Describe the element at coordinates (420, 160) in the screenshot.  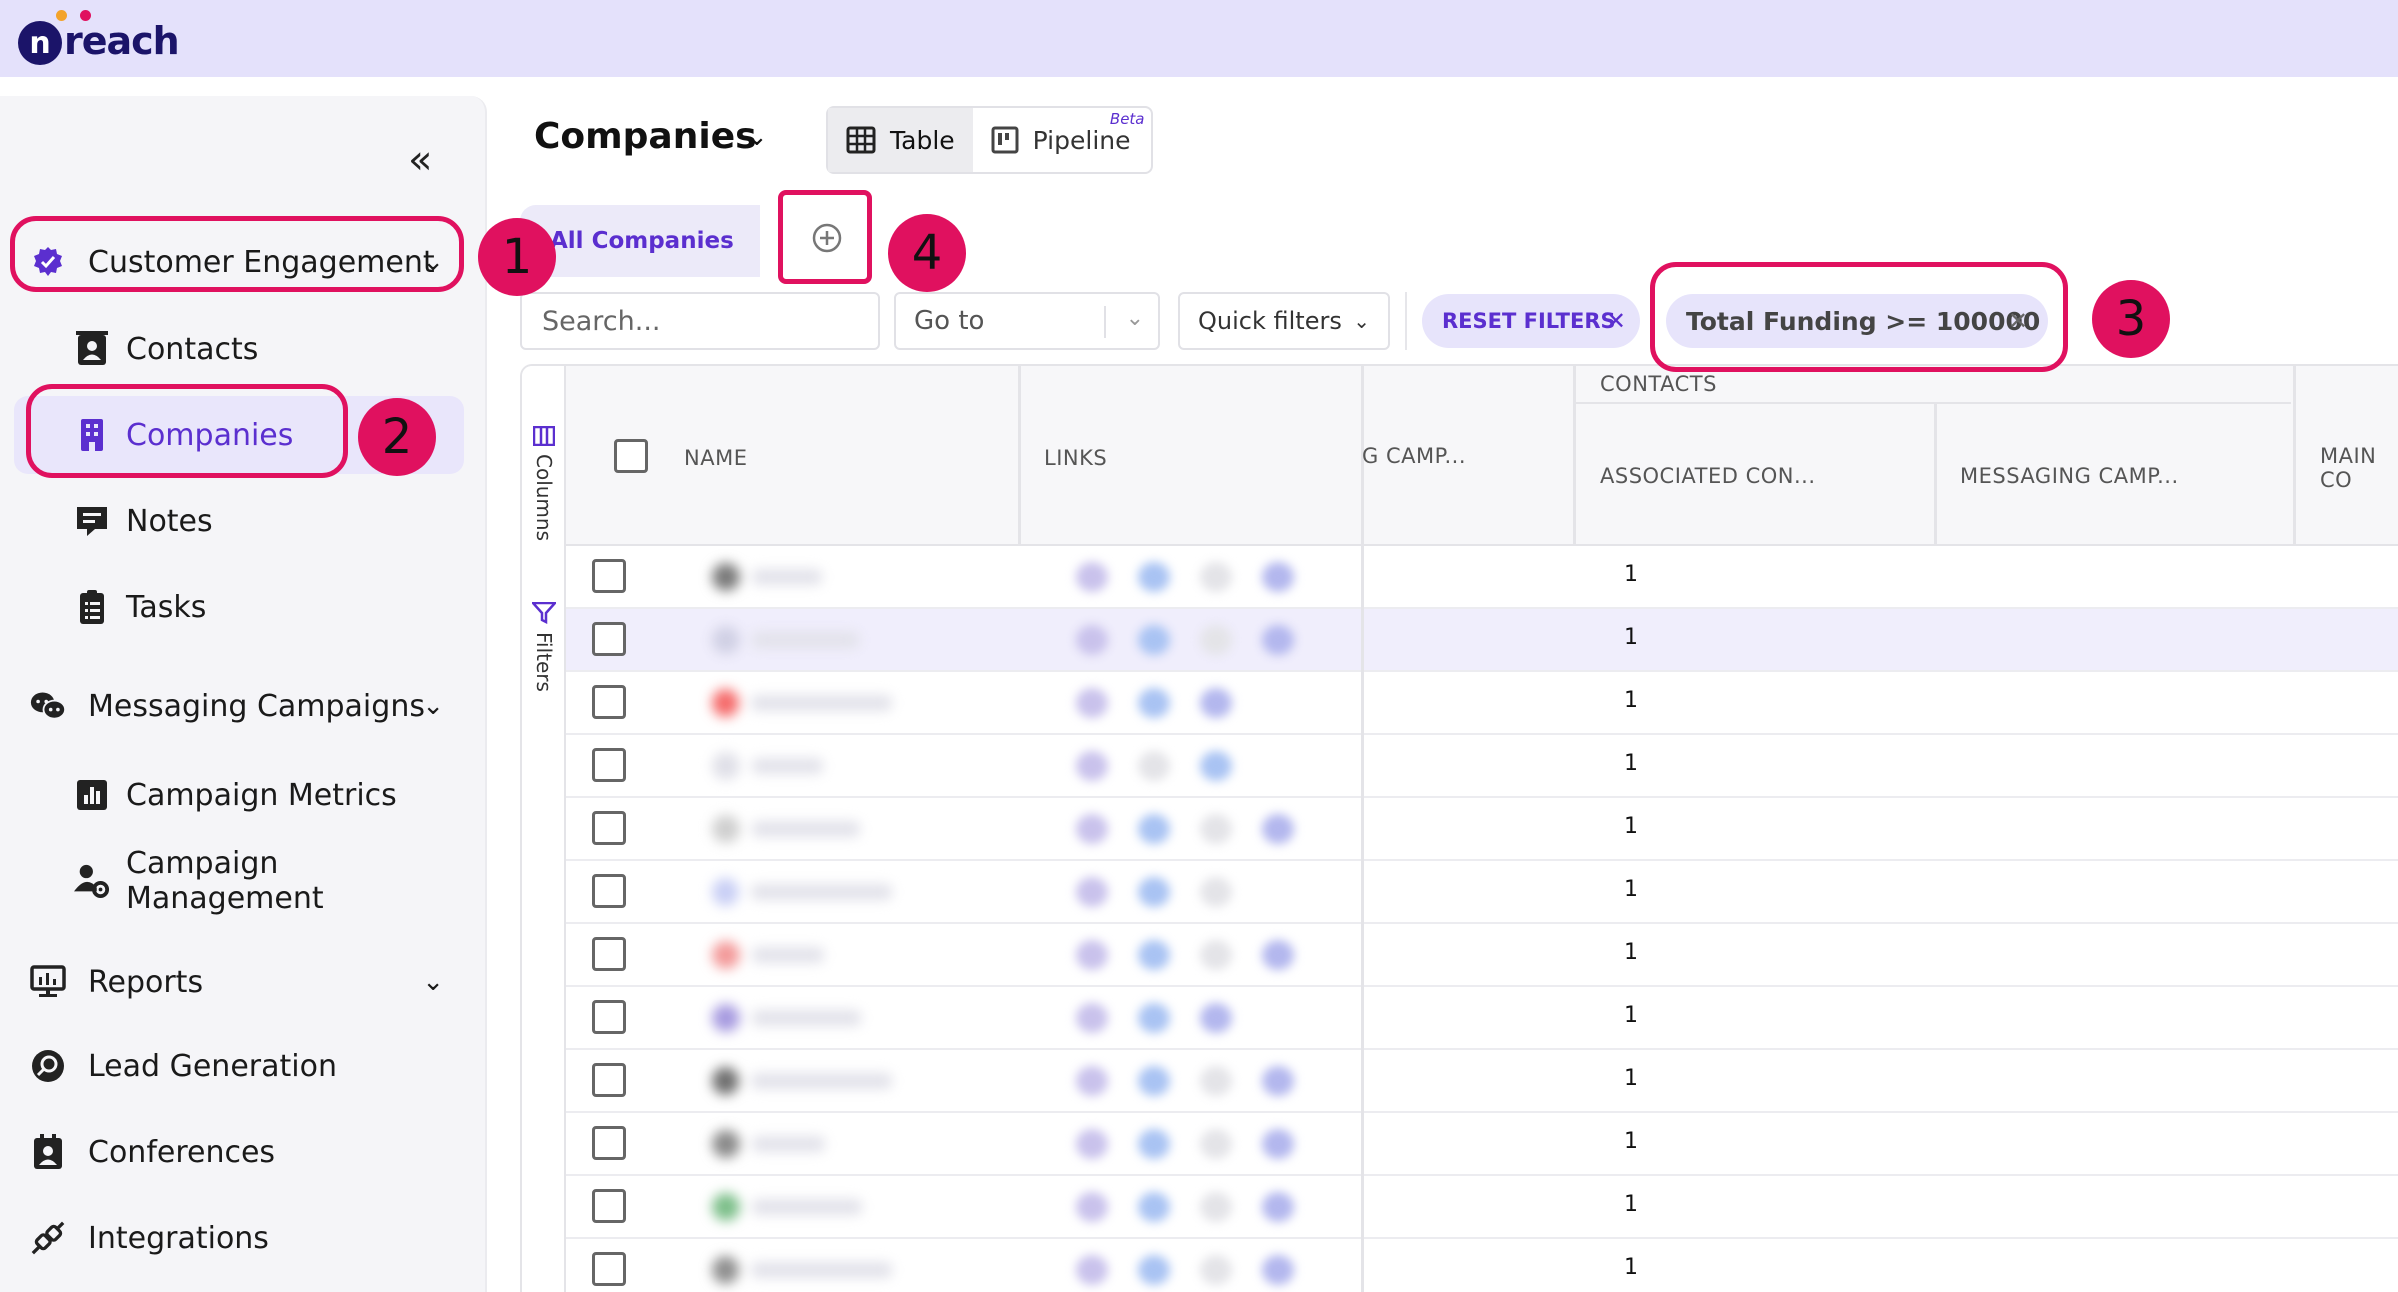
I see `collapse-sidebar-button: «` at that location.